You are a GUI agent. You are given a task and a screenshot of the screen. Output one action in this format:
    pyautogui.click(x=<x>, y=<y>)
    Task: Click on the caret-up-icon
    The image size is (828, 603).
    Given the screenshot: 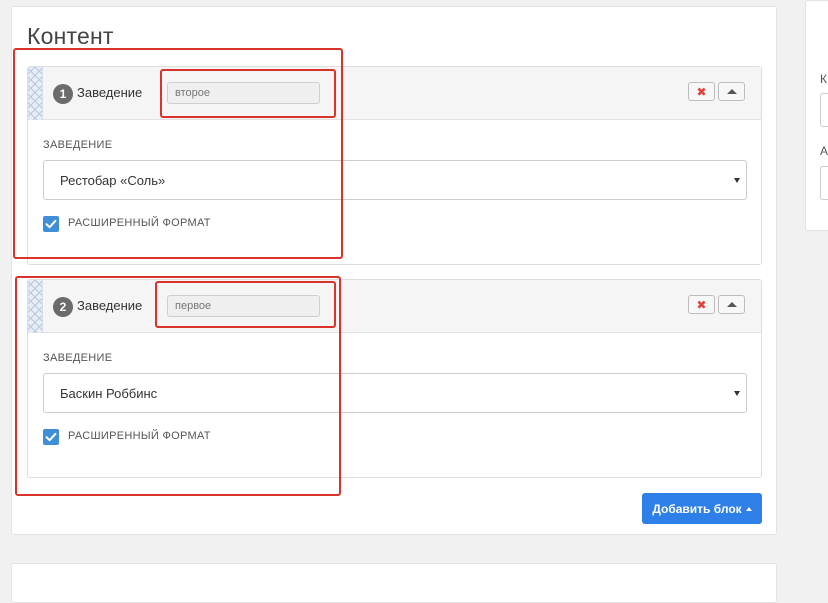 What is the action you would take?
    pyautogui.click(x=748, y=508)
    